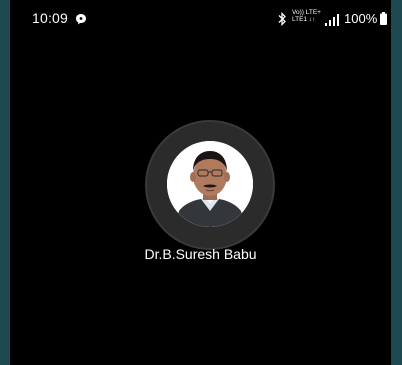  What do you see at coordinates (81, 18) in the screenshot?
I see `message-icon` at bounding box center [81, 18].